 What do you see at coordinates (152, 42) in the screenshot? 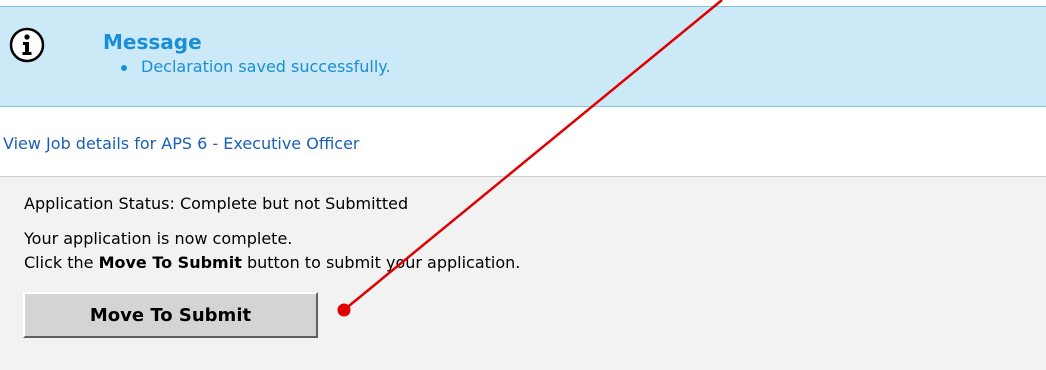
I see `message-title: Message` at bounding box center [152, 42].